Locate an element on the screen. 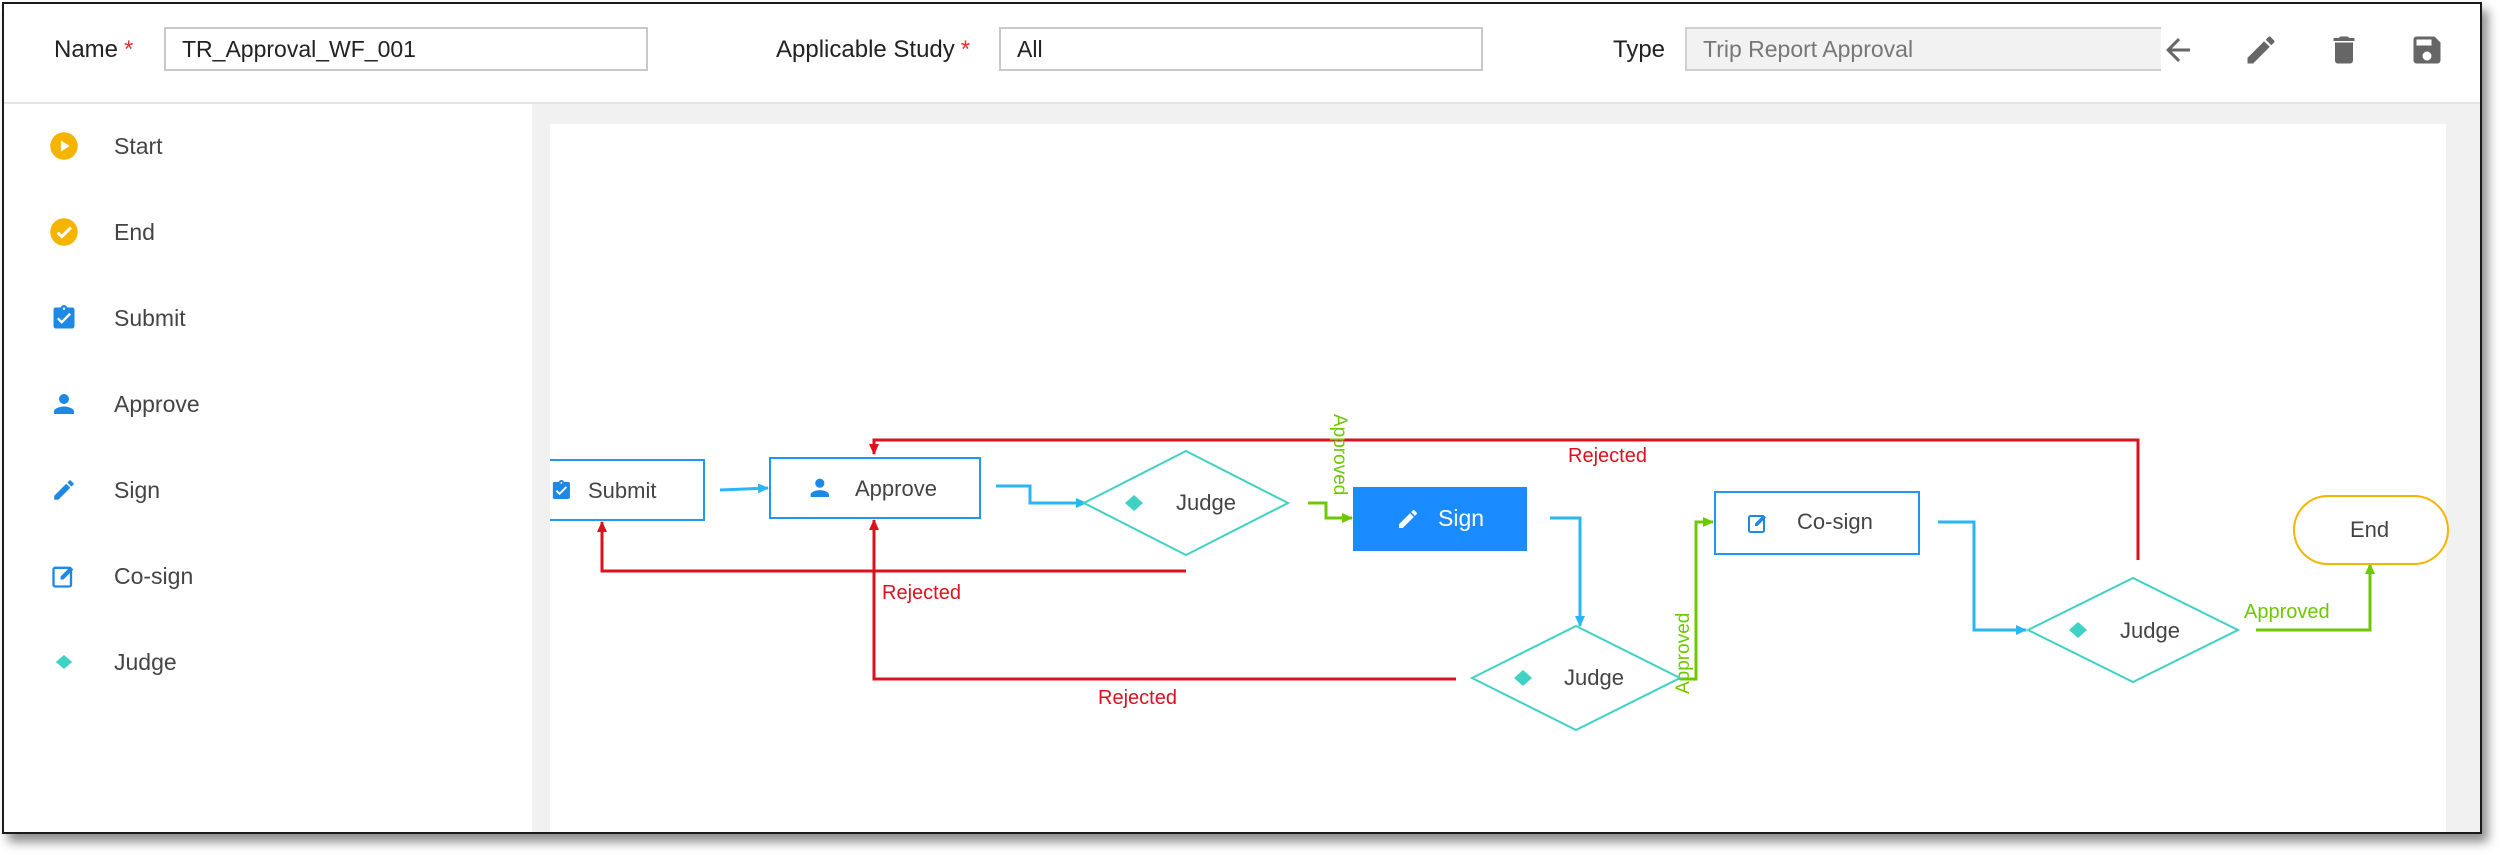 The width and height of the screenshot is (2500, 855). connector-approve-judge1 is located at coordinates (1041, 496).